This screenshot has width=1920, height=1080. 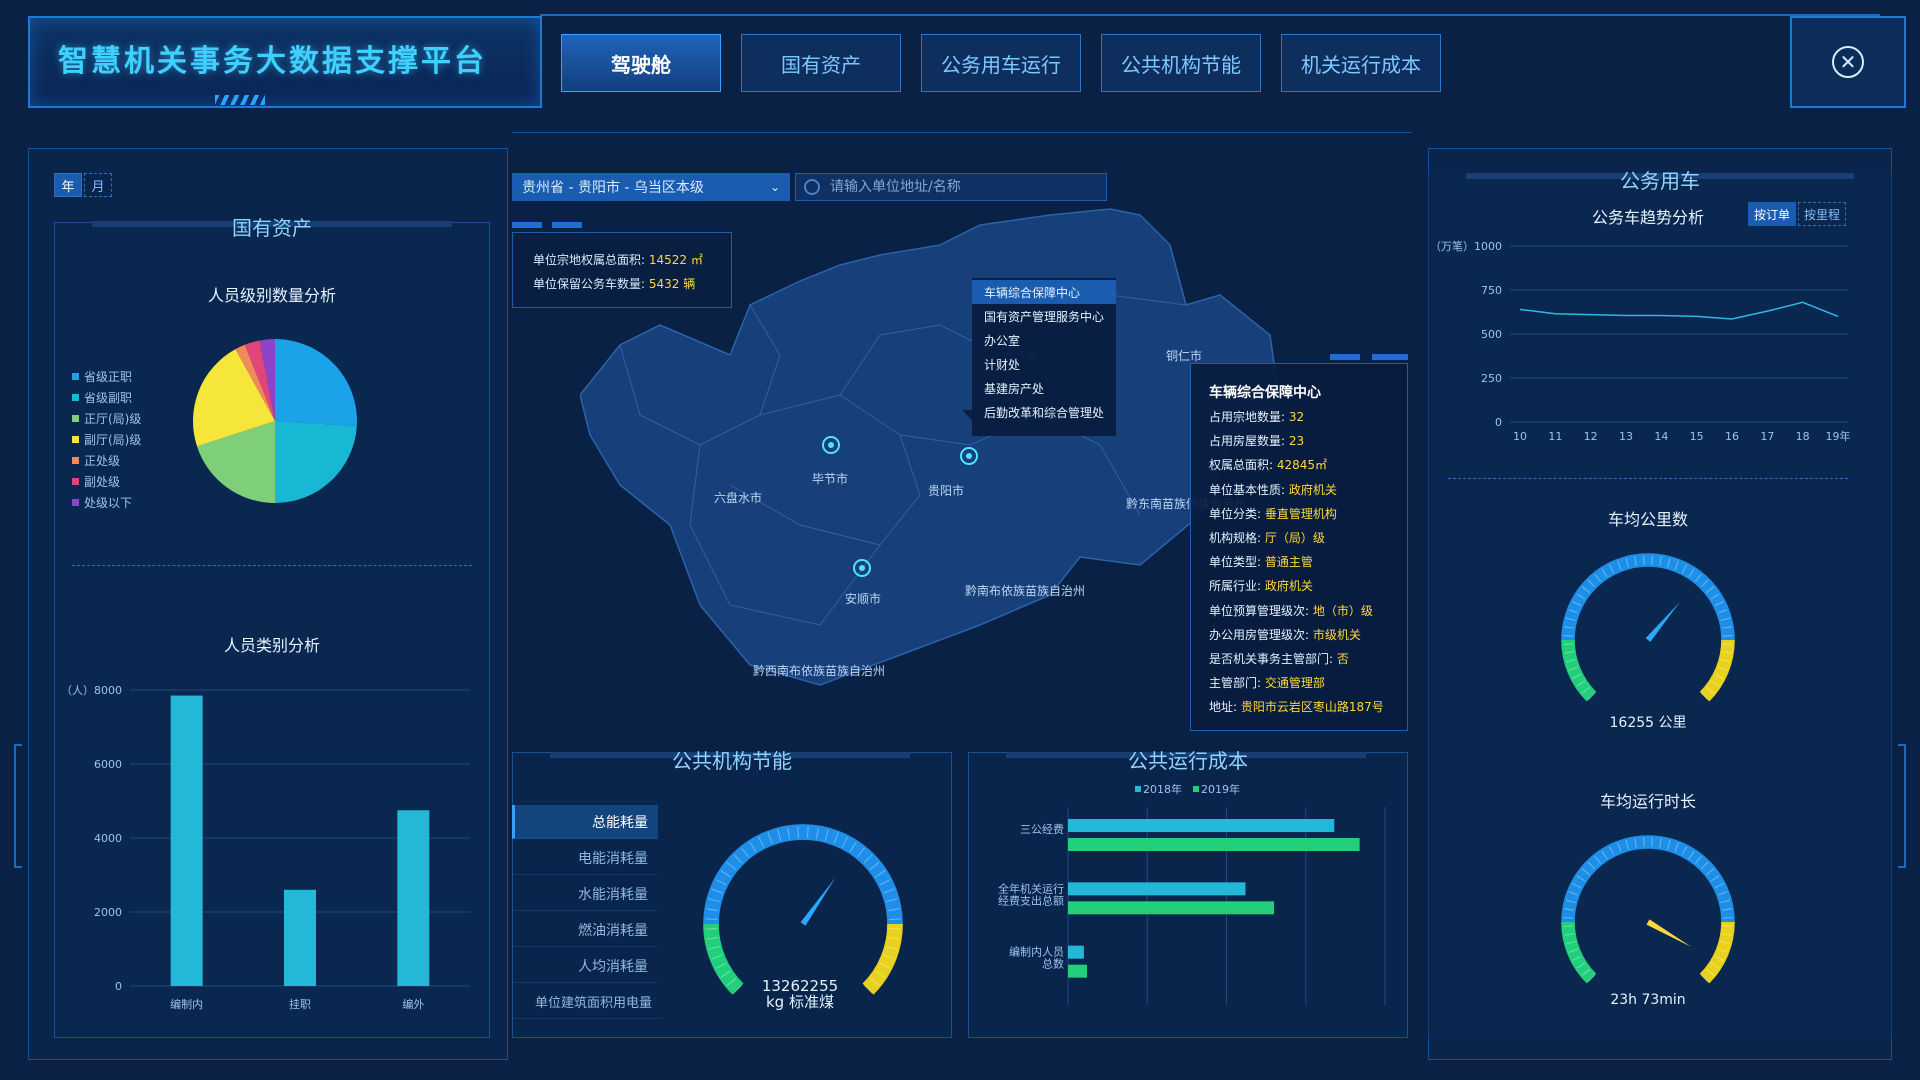 I want to click on legend-label: 2019年, so click(x=1220, y=789).